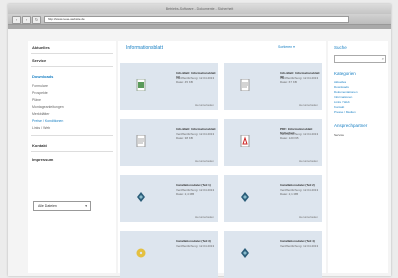 The image size is (398, 278). What do you see at coordinates (42, 76) in the screenshot?
I see `sidebar-item-downloads: Downloads` at bounding box center [42, 76].